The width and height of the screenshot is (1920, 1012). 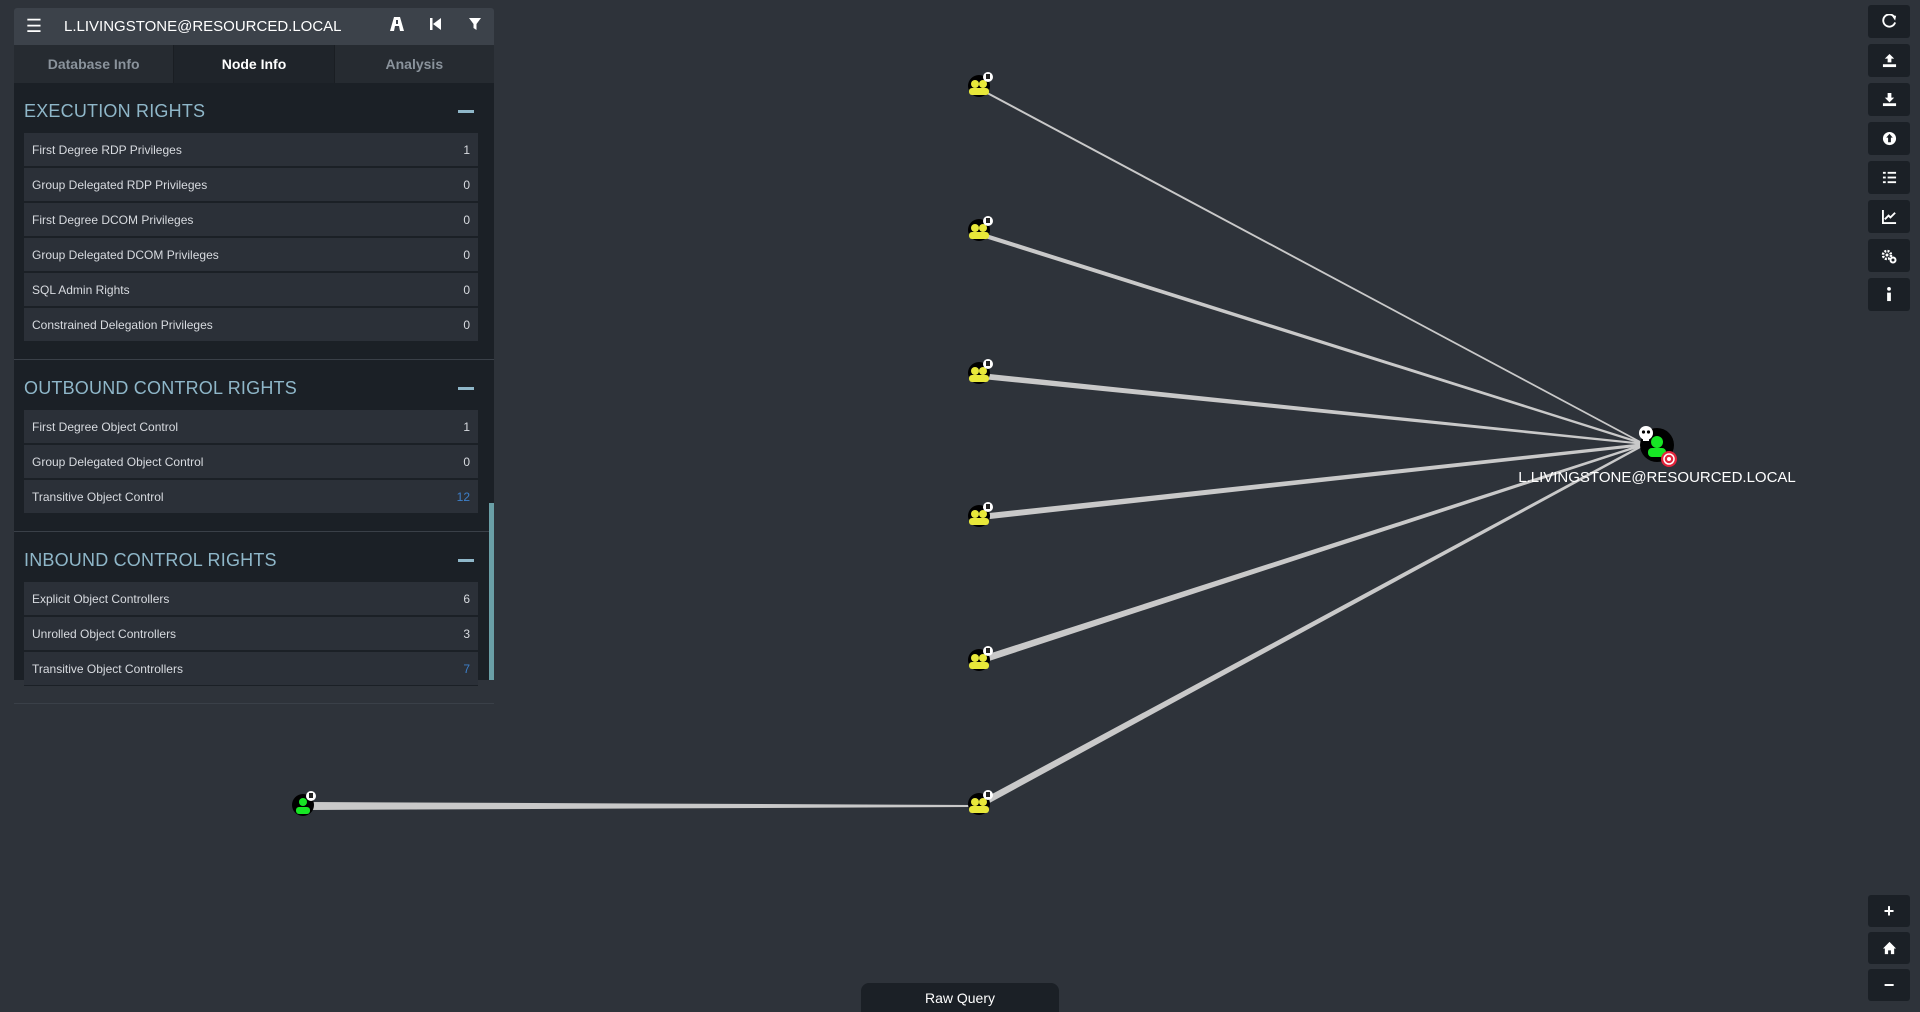 I want to click on tab-database-info: Database Info, so click(x=93, y=64).